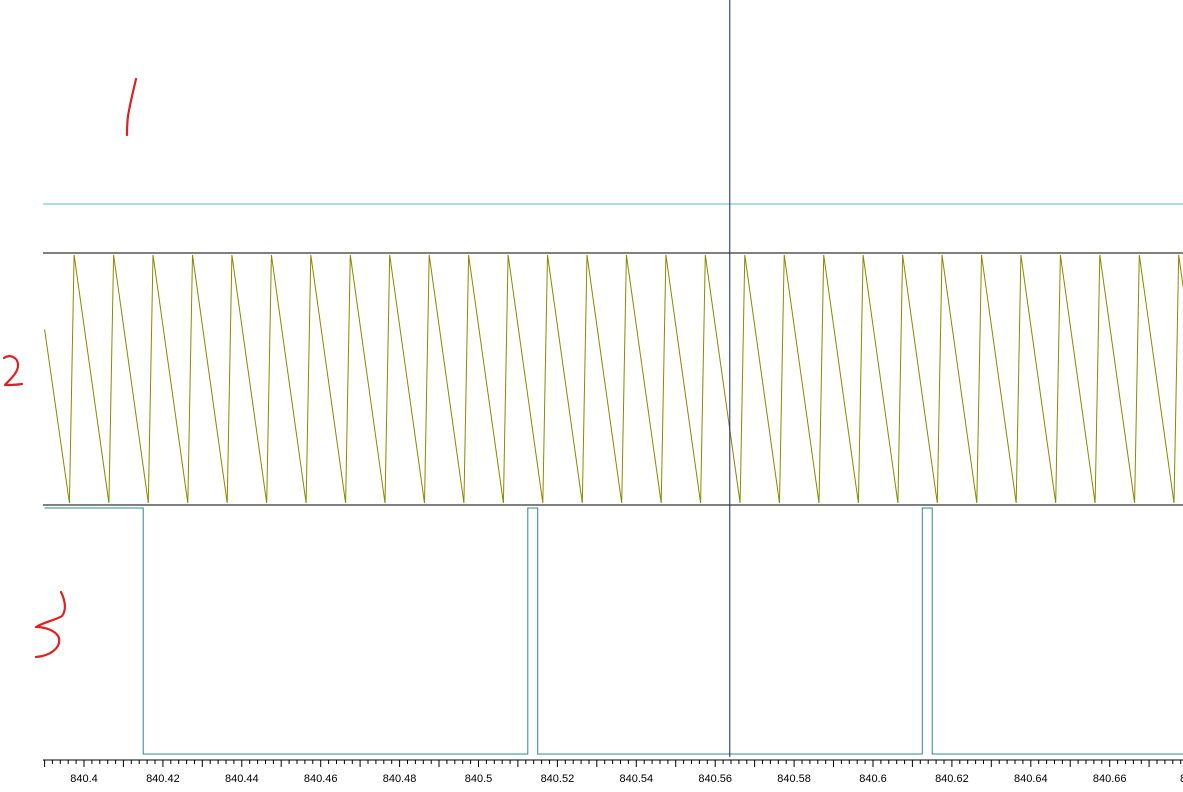 Image resolution: width=1183 pixels, height=792 pixels. What do you see at coordinates (636, 779) in the screenshot?
I see `x-tick-label: 840.54` at bounding box center [636, 779].